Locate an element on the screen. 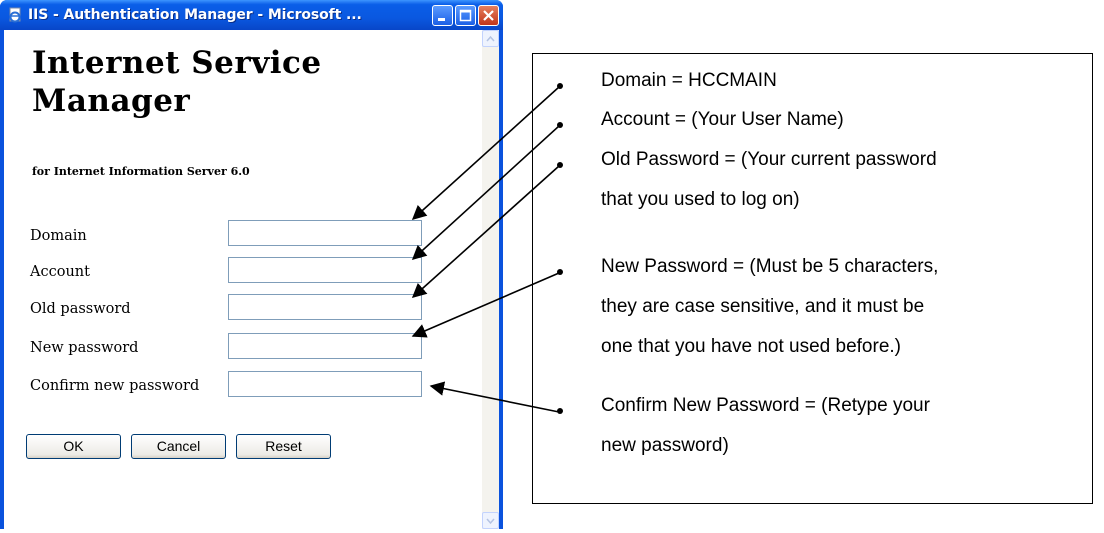  arrow-confirm-password is located at coordinates (494, 397).